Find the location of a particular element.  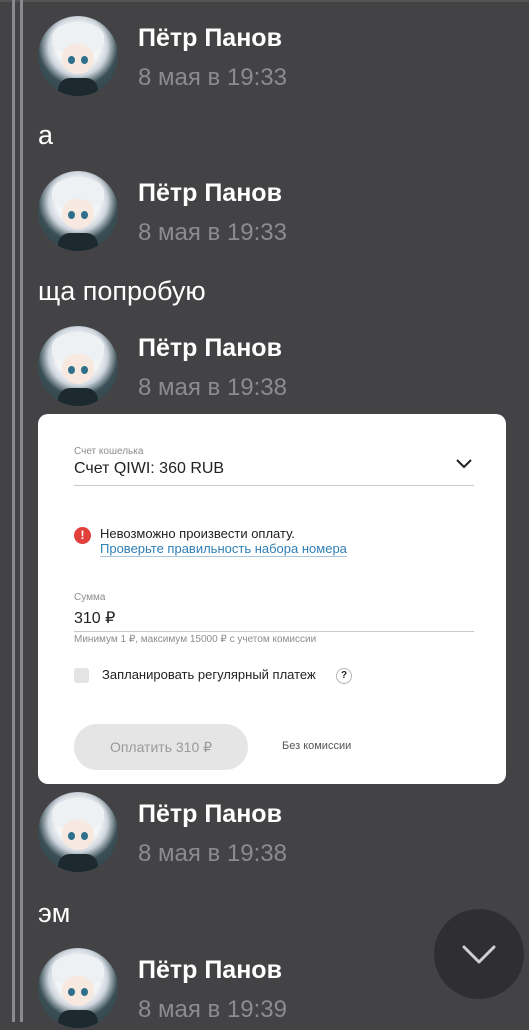

scroll-down-button is located at coordinates (479, 954).